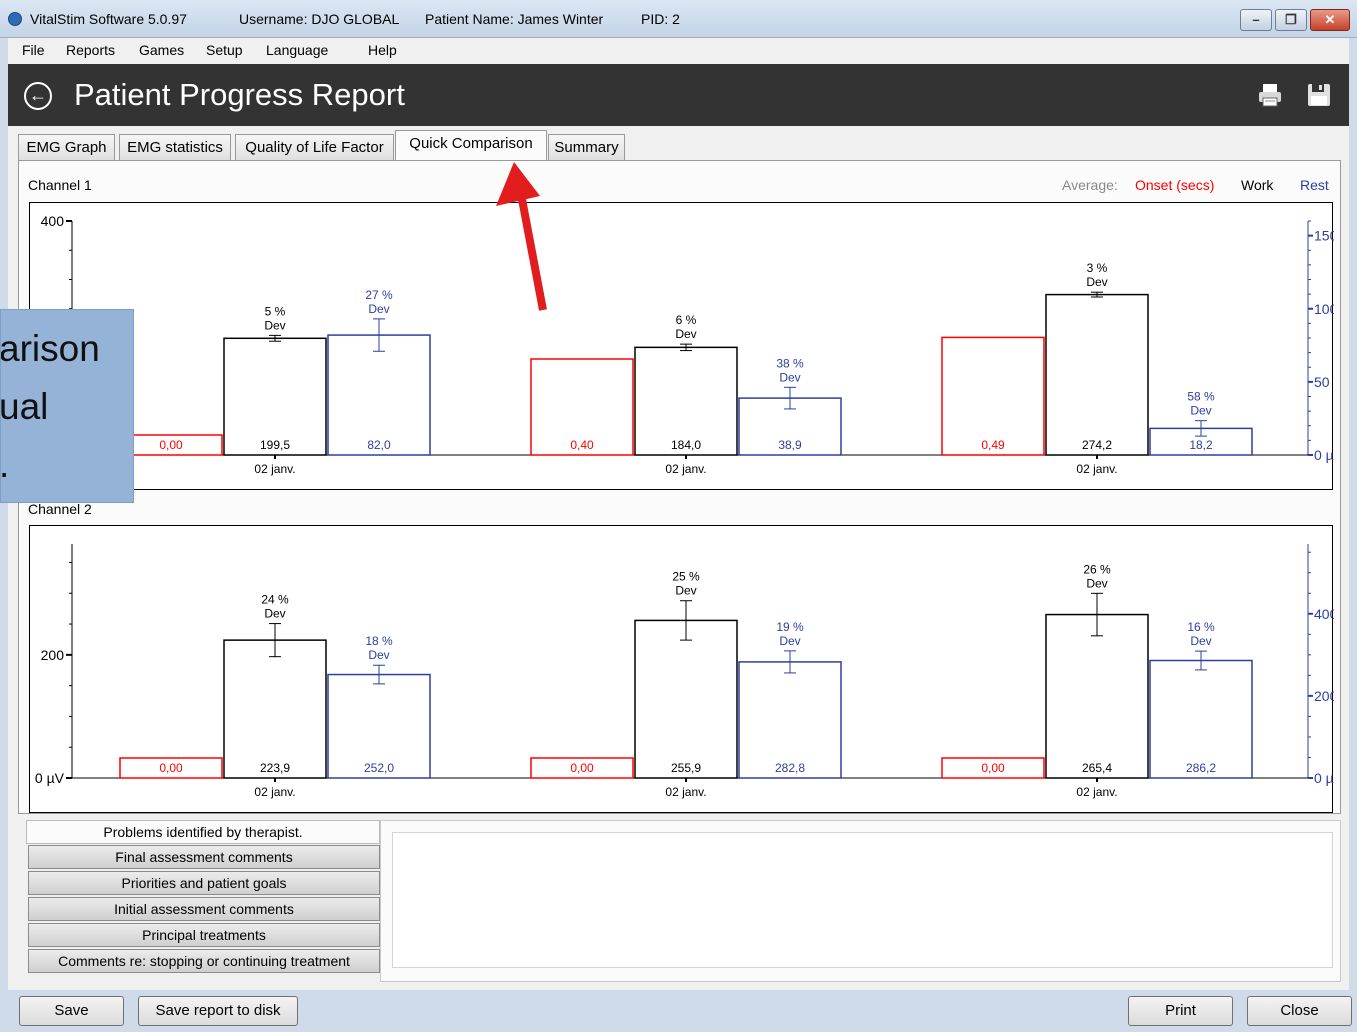  What do you see at coordinates (90, 50) in the screenshot?
I see `menu-reports: Reports` at bounding box center [90, 50].